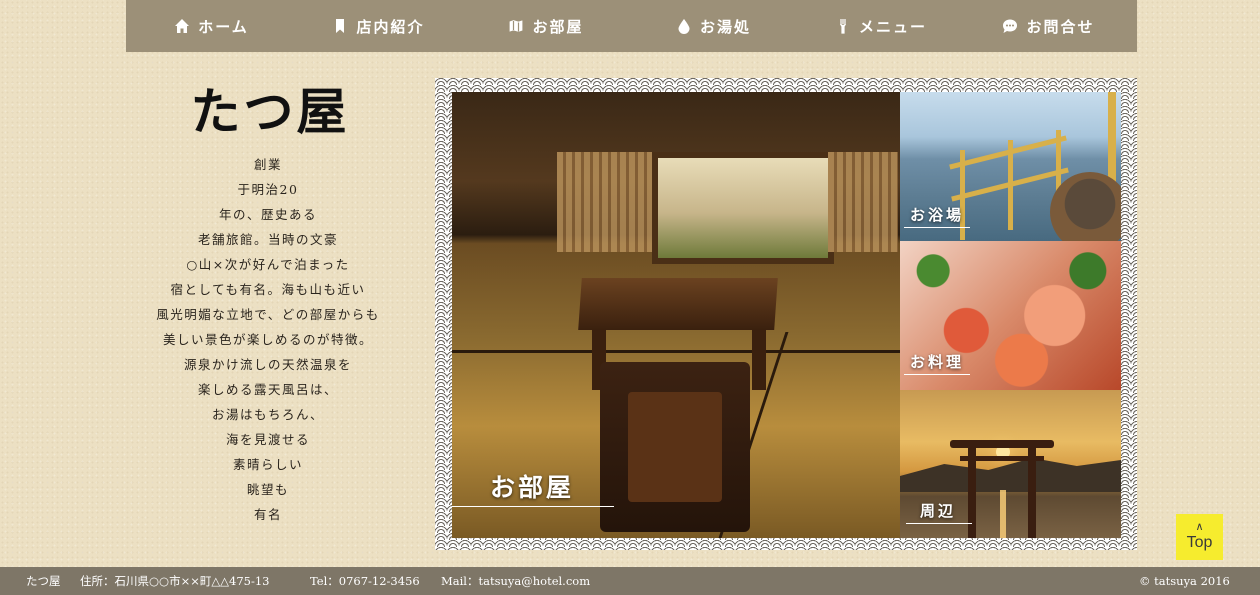  Describe the element at coordinates (743, 208) in the screenshot. I see `garden-window` at that location.